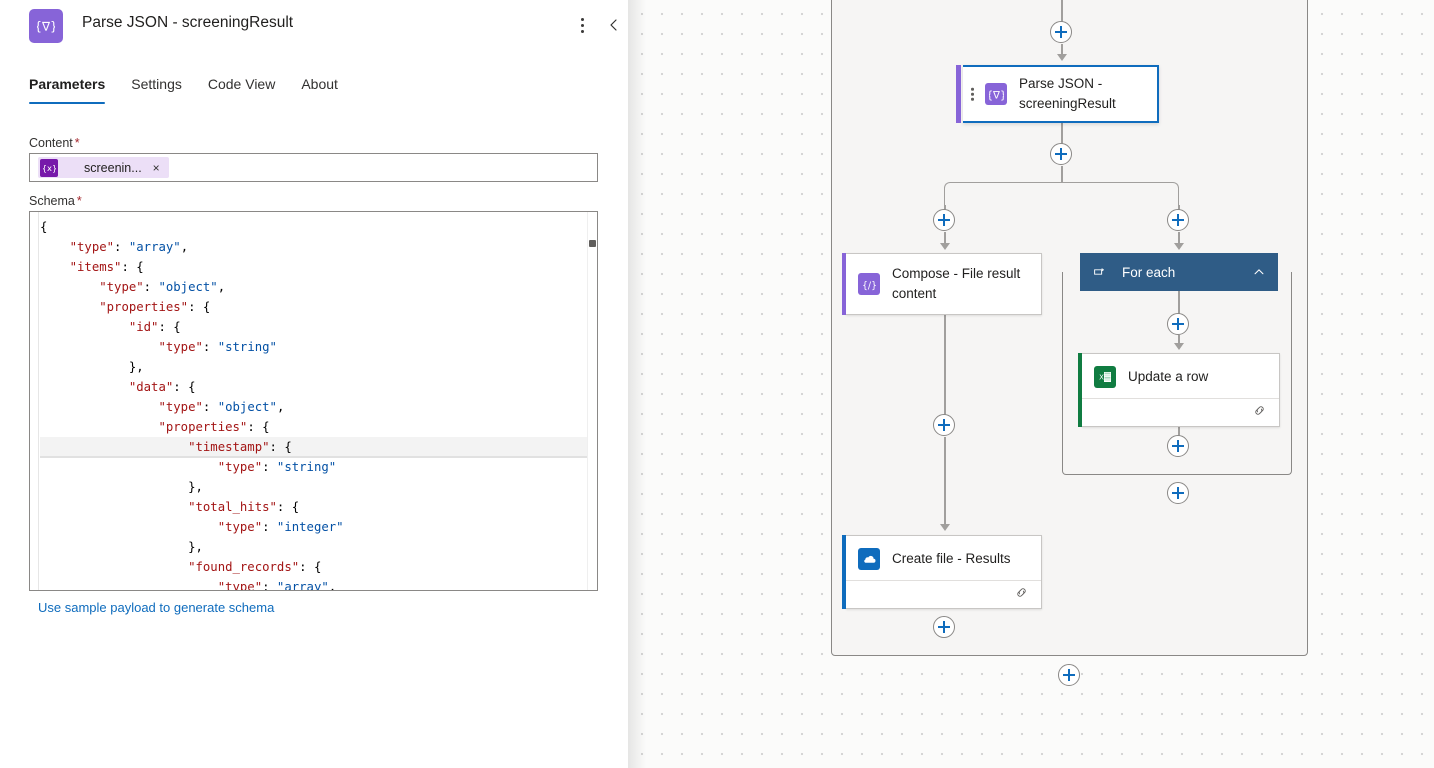  I want to click on svg-text: {x}, so click(49, 168).